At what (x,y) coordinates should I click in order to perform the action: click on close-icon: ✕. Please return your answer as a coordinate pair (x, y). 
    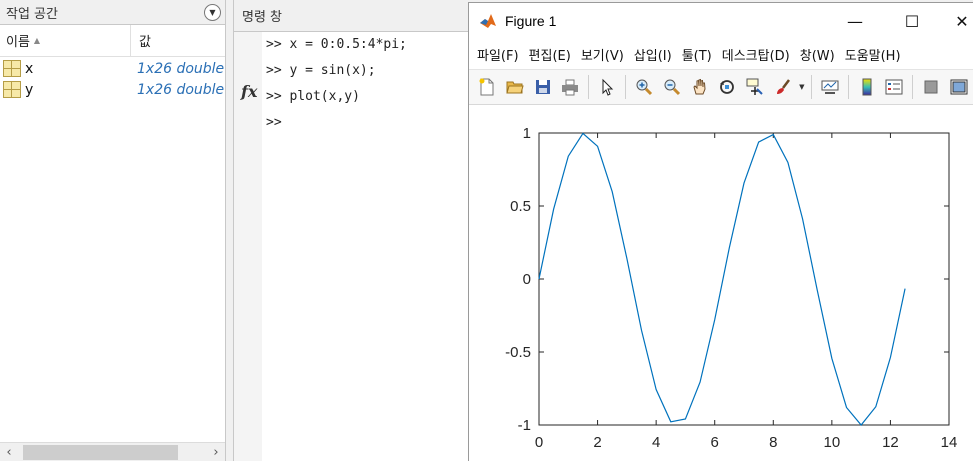
    Looking at the image, I should click on (956, 21).